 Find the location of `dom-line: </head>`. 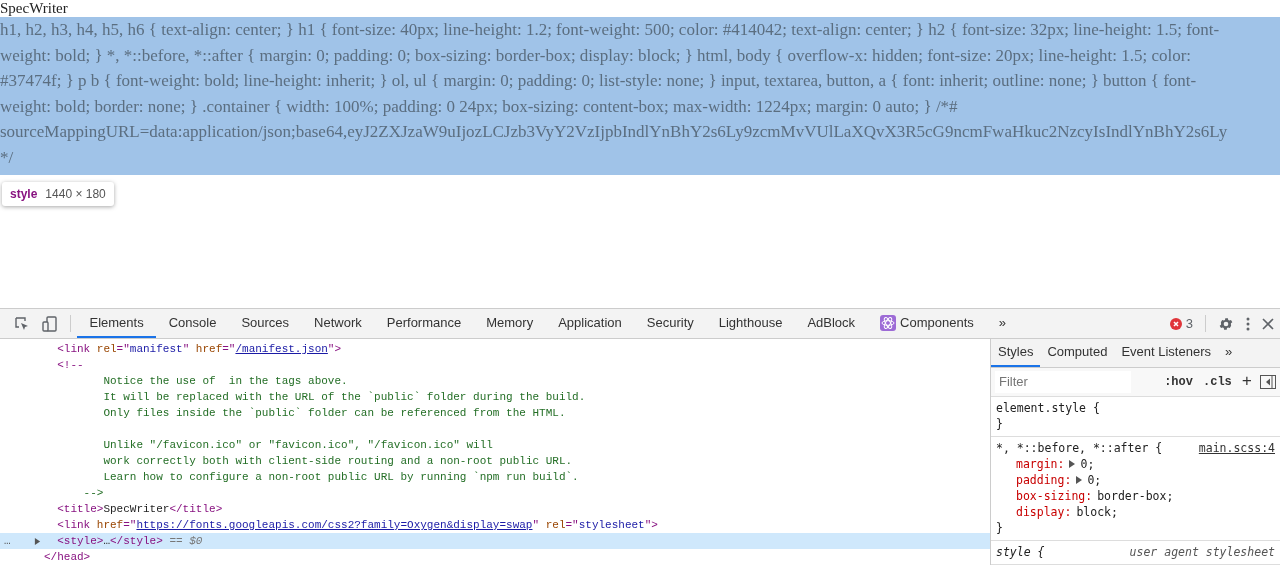

dom-line: </head> is located at coordinates (495, 557).